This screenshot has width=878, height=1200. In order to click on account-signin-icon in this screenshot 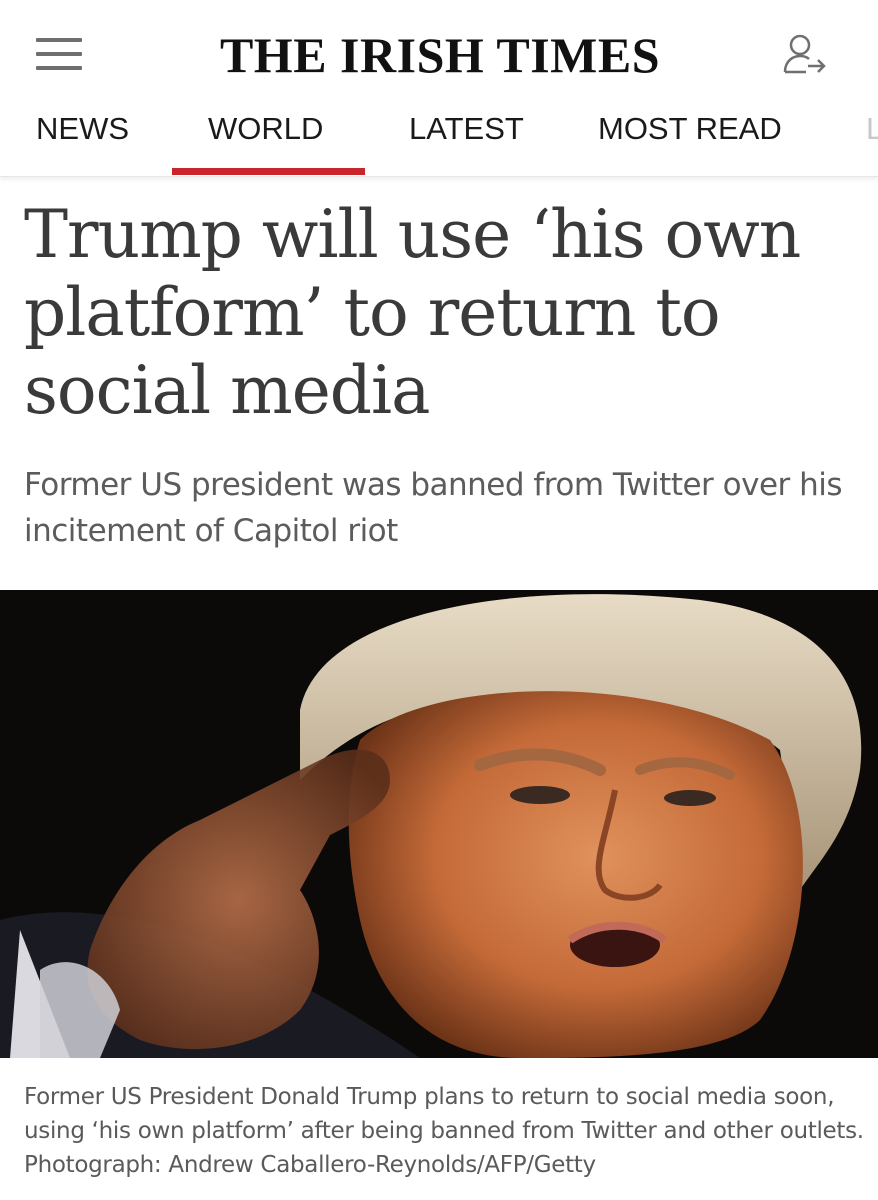, I will do `click(806, 54)`.